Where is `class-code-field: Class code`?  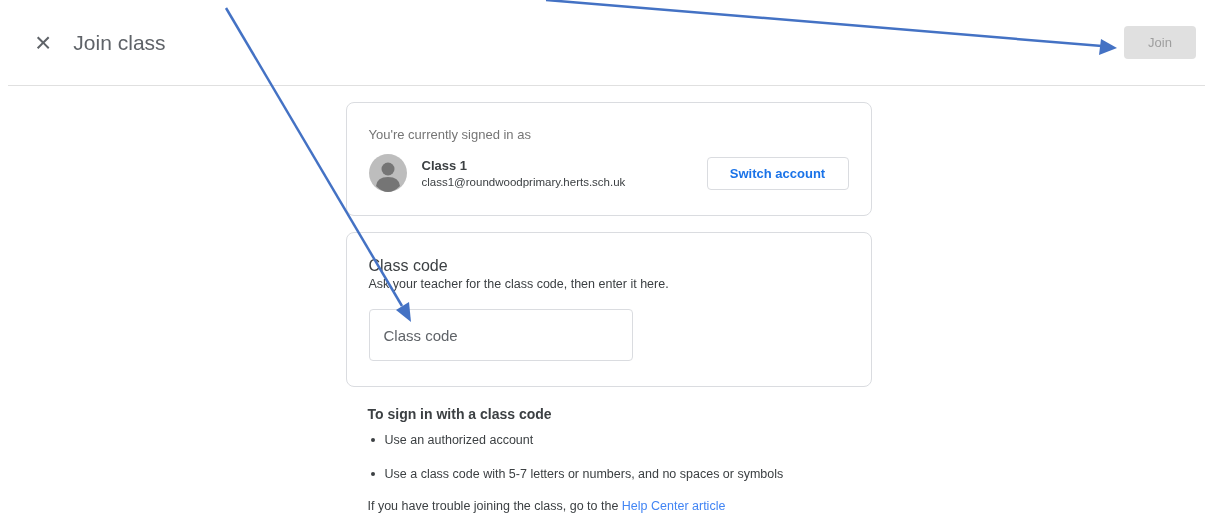
class-code-field: Class code is located at coordinates (500, 335).